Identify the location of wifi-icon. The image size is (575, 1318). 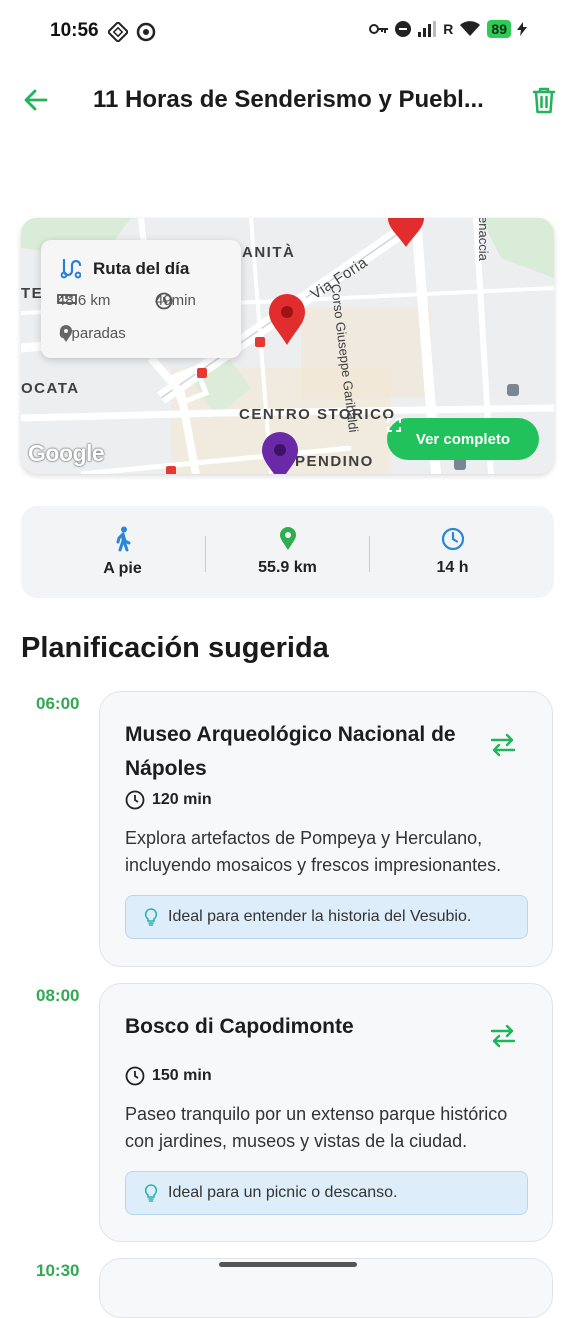
(470, 28).